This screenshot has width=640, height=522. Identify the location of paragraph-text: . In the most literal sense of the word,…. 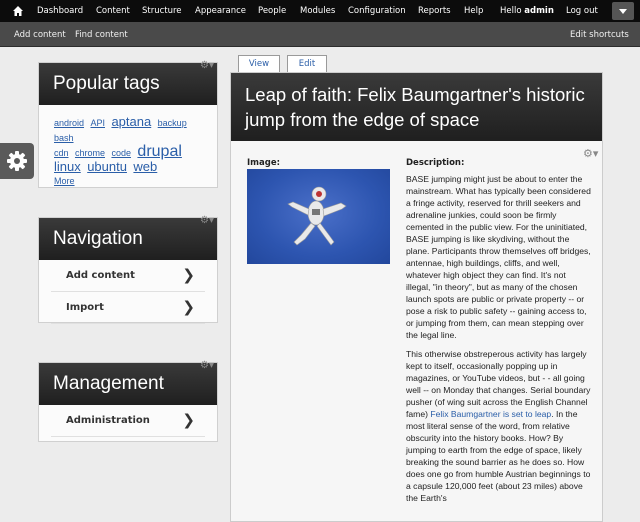
(498, 456).